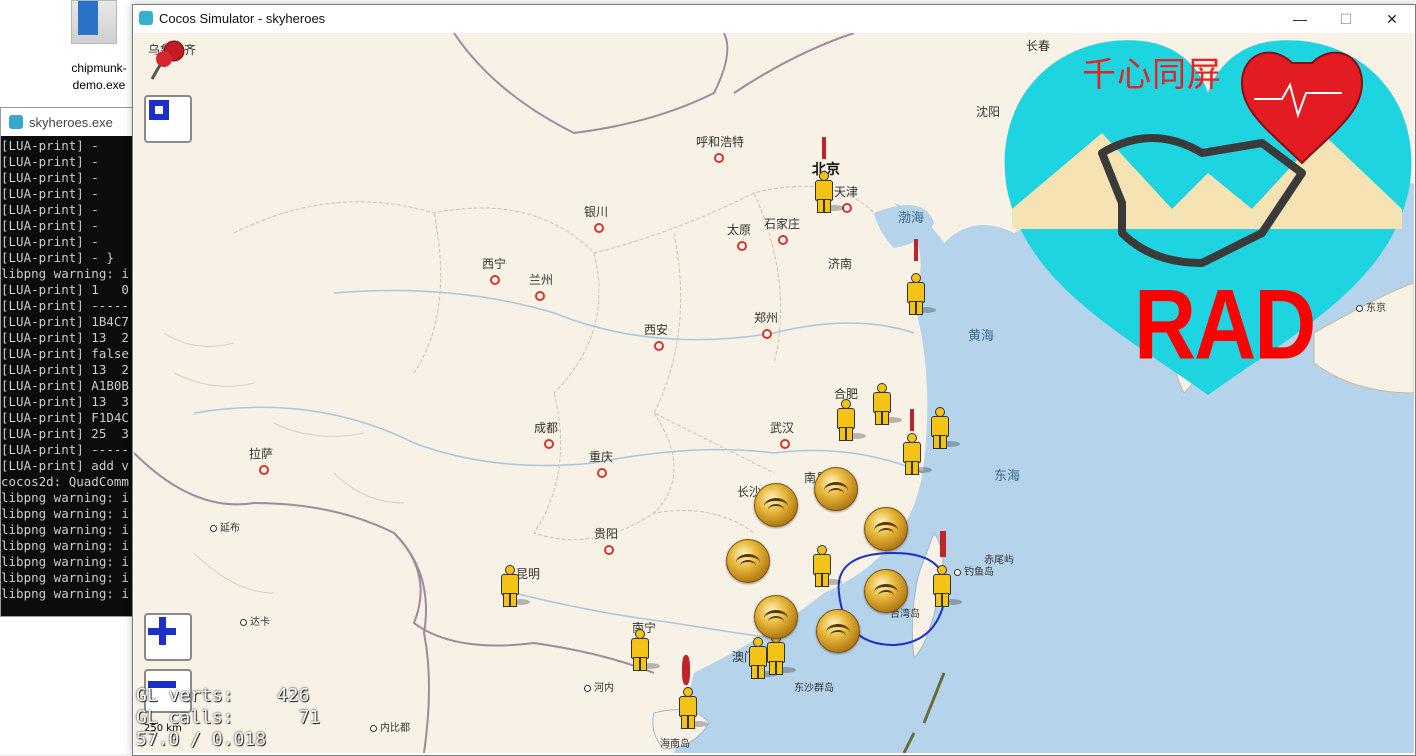 The width and height of the screenshot is (1416, 756). I want to click on place-thimphu: 延布, so click(225, 526).